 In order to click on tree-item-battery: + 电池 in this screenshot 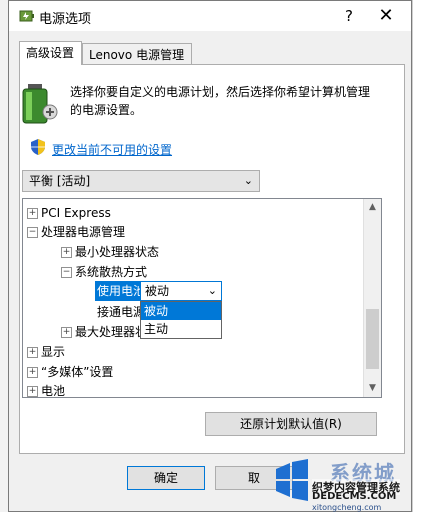, I will do `click(46, 389)`.